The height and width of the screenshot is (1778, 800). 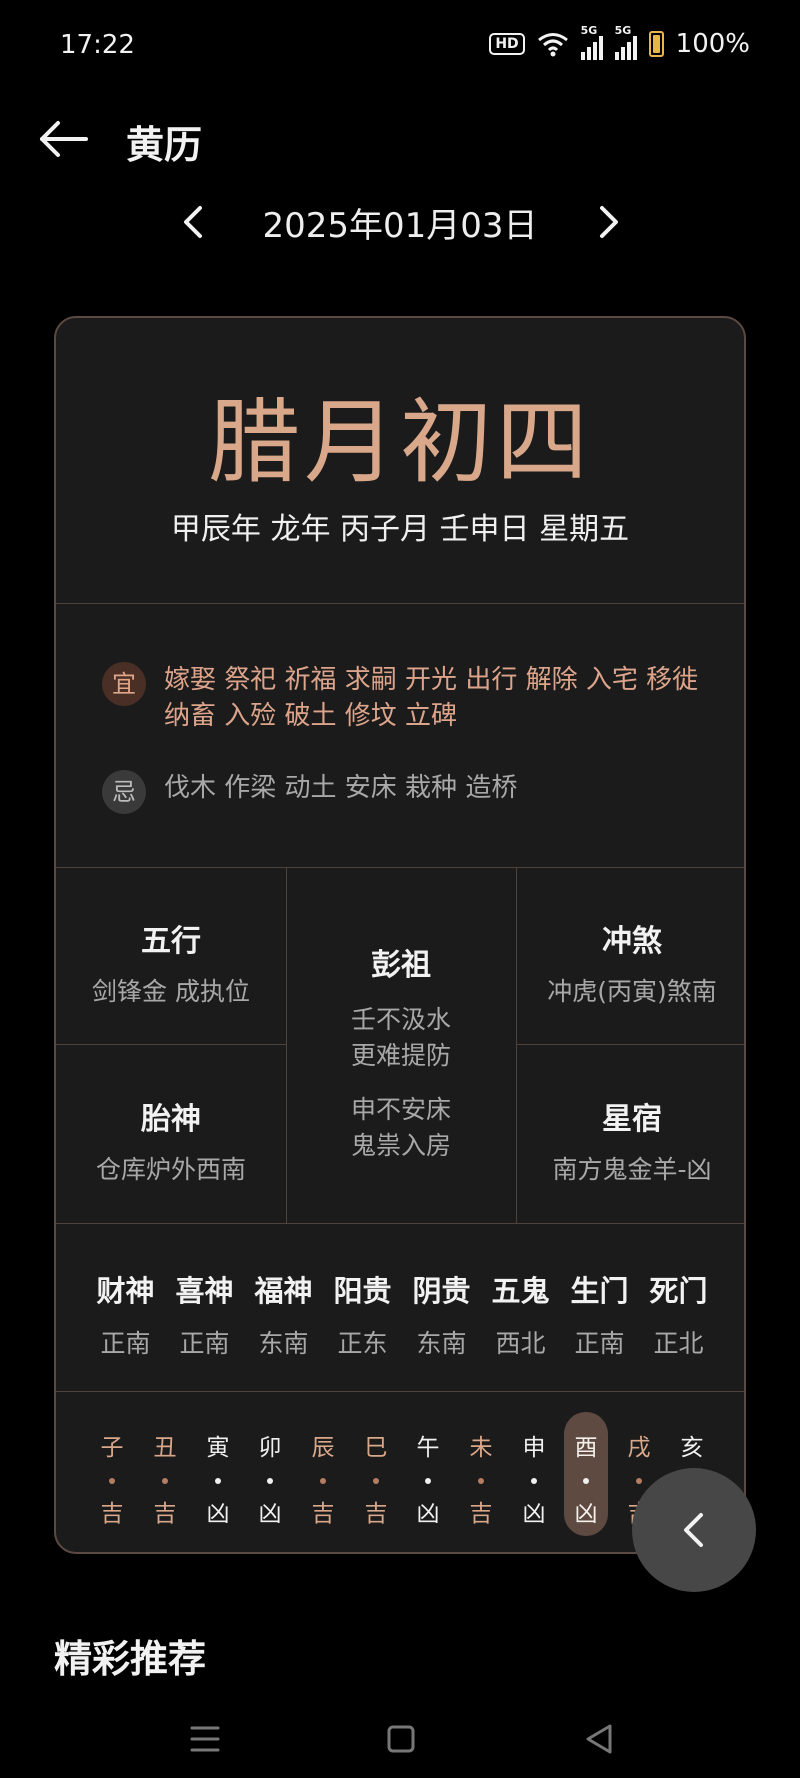 What do you see at coordinates (712, 44) in the screenshot?
I see `battery-level: 100%` at bounding box center [712, 44].